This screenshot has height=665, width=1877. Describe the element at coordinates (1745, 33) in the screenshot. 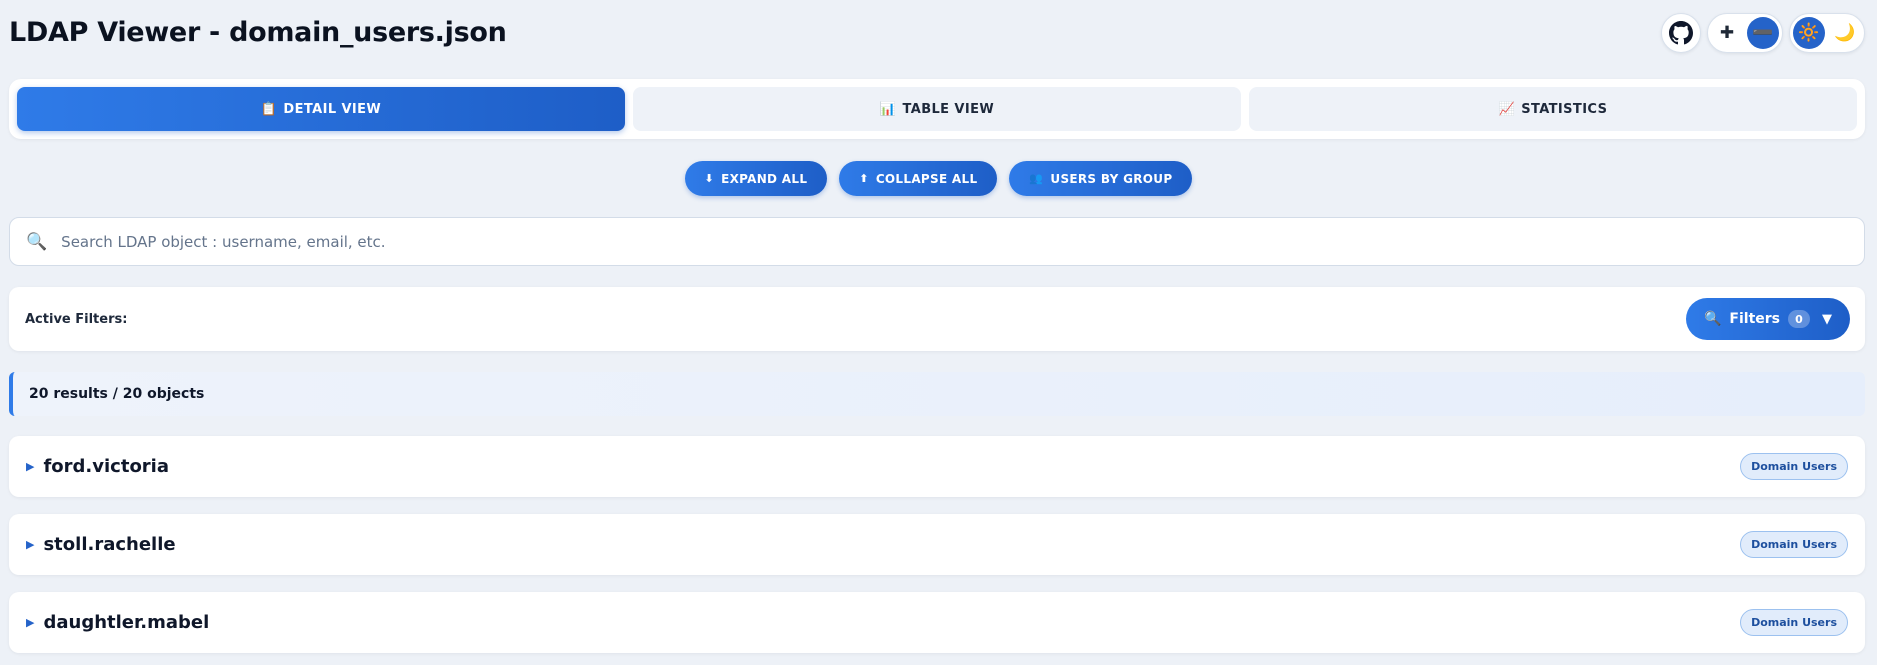

I see `zoom-controls: ✚ ➖` at that location.